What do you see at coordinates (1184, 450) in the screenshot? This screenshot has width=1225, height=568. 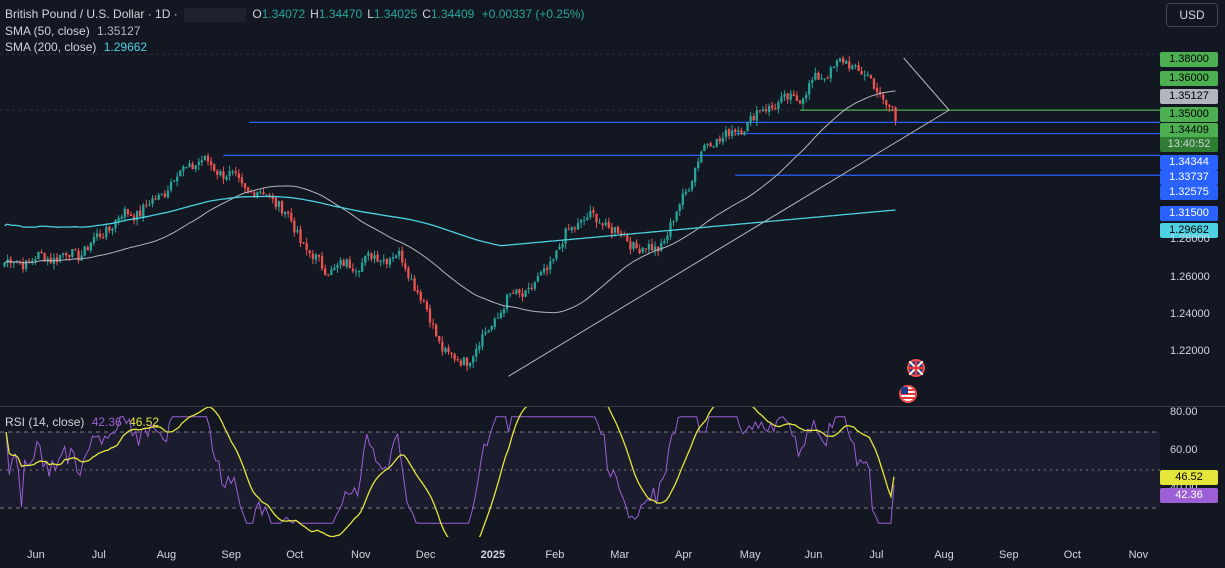 I see `rsi-tick-label: 60.00` at bounding box center [1184, 450].